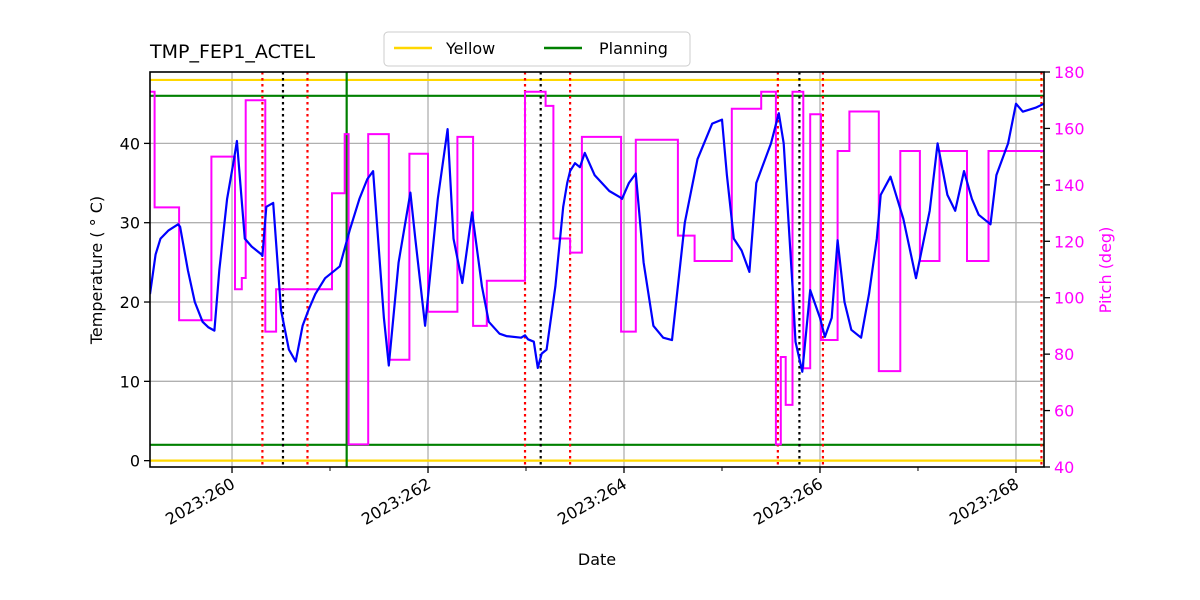  I want to click on x-axis-label: Date, so click(597, 559).